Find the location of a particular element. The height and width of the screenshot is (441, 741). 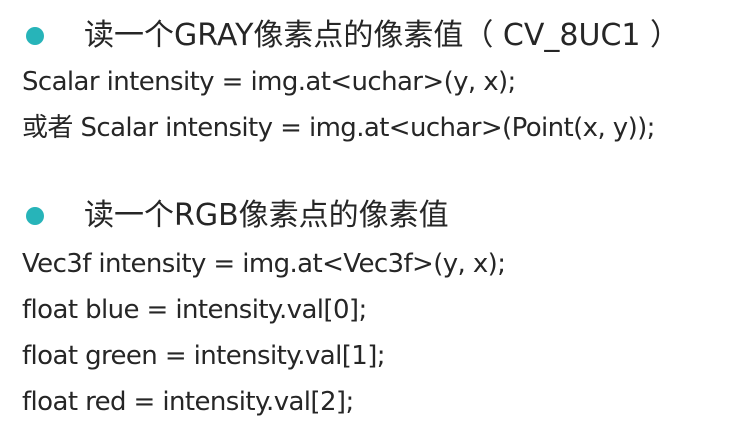

section-gray-heading: 读一个GRAY像素点的像素值（ CV_8UC1 ） is located at coordinates (353, 36).